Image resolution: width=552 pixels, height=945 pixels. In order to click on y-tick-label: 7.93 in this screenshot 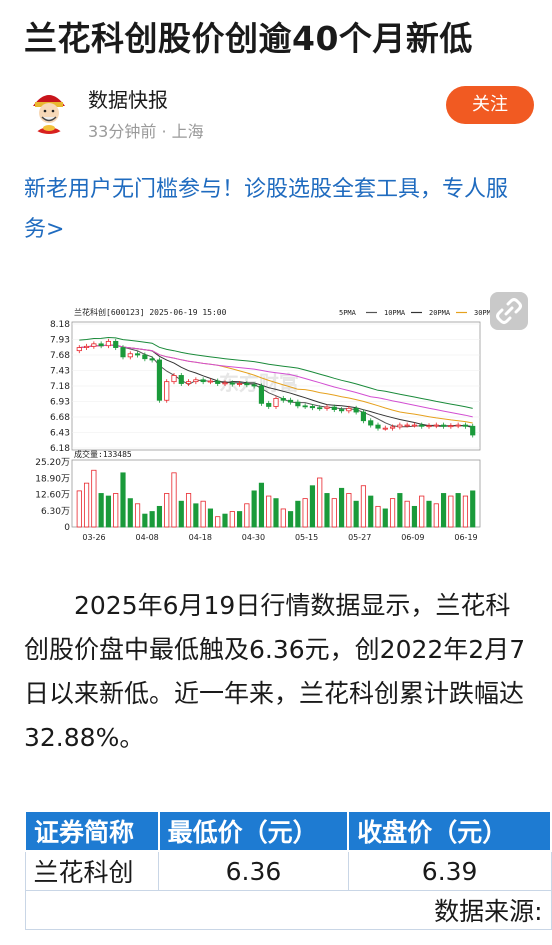, I will do `click(60, 341)`.